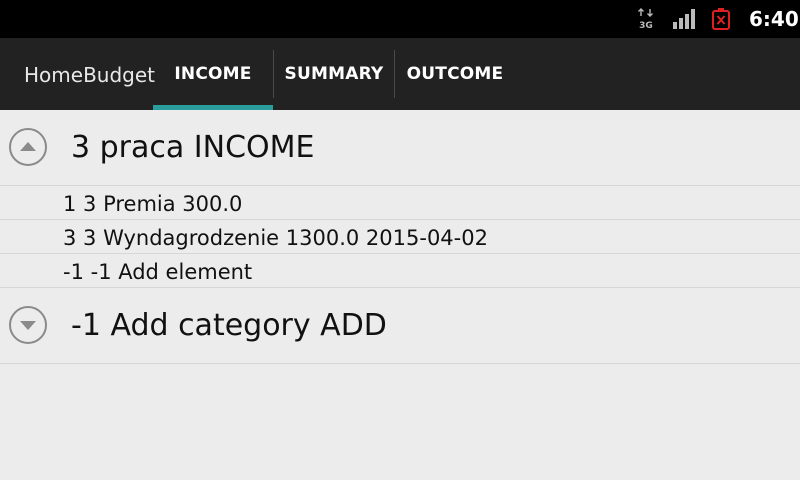  I want to click on status-time: 6:40, so click(774, 19).